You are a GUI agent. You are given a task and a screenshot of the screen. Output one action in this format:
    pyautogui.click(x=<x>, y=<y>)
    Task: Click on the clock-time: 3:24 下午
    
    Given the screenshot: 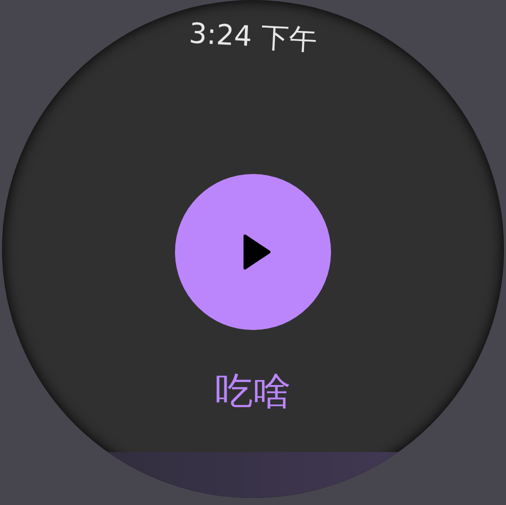 What is the action you would take?
    pyautogui.click(x=253, y=37)
    